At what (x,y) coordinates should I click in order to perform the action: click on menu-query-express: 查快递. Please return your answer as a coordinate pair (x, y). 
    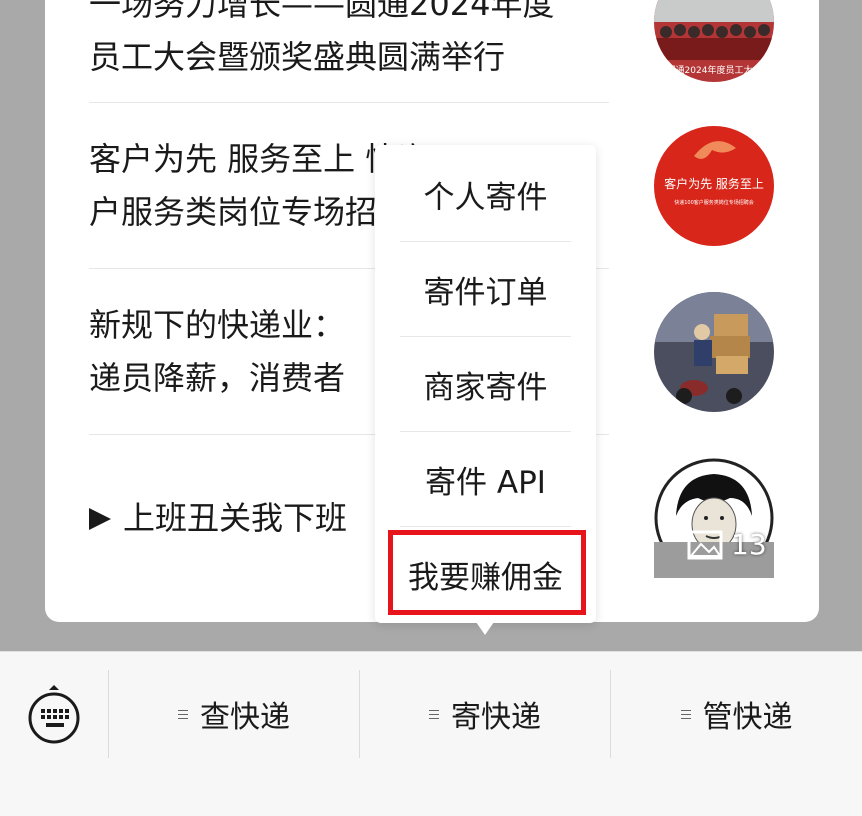
    Looking at the image, I should click on (234, 714).